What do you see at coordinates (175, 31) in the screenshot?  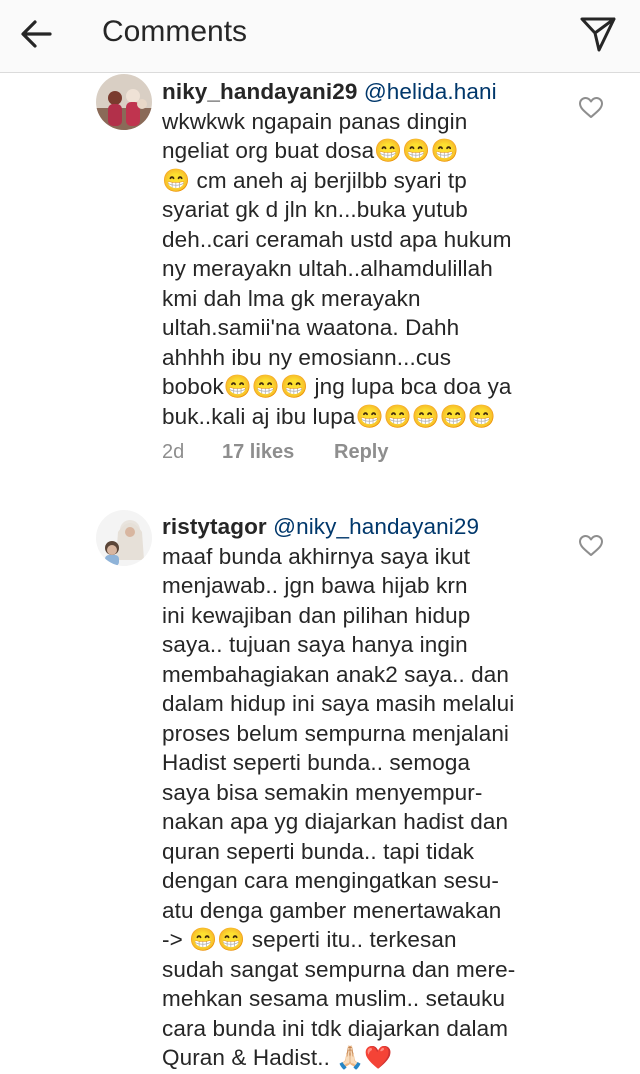 I see `page-title: Comments` at bounding box center [175, 31].